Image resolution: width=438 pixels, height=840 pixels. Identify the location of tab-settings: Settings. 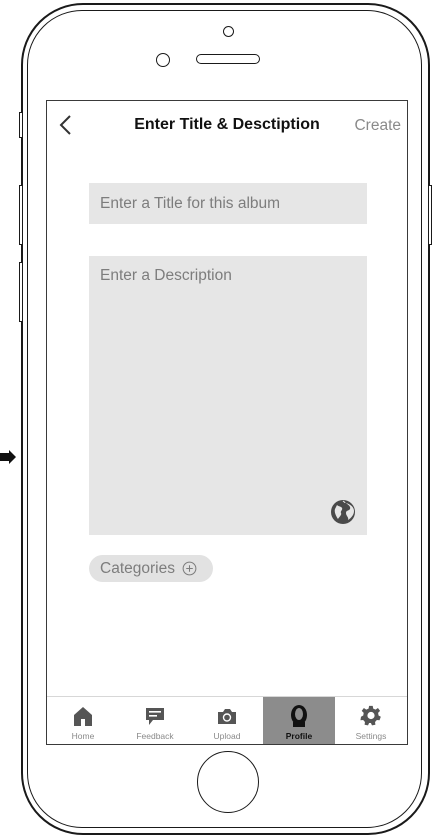
(371, 720).